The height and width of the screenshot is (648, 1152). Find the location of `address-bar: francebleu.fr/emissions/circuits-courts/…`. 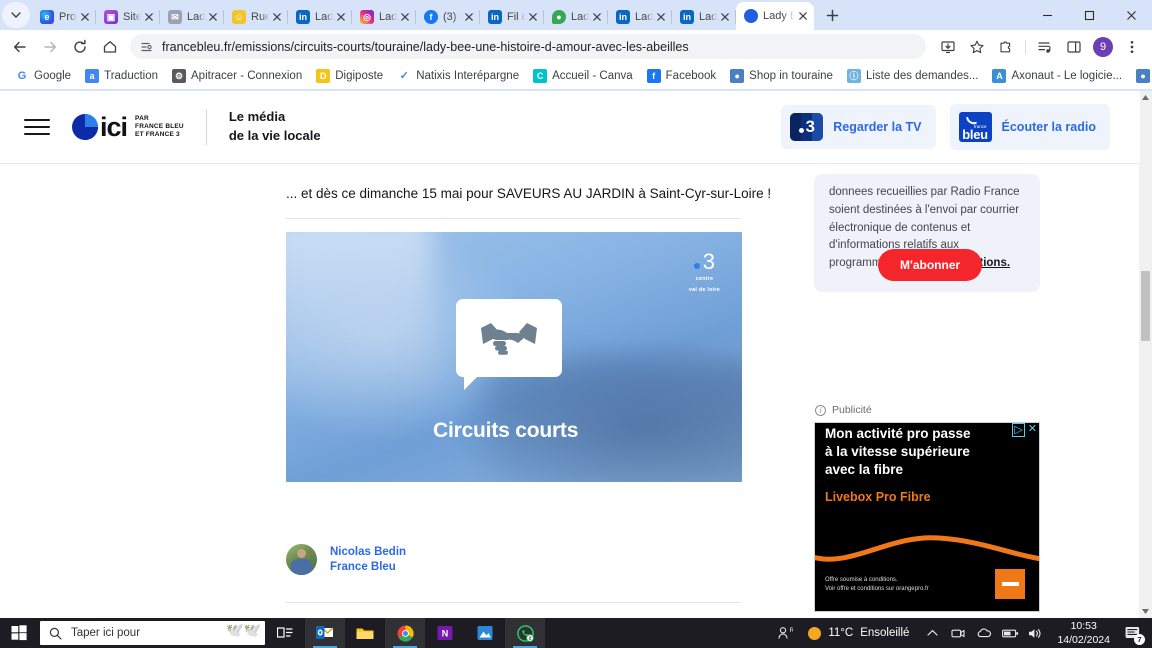

address-bar: francebleu.fr/emissions/circuits-courts/… is located at coordinates (528, 46).